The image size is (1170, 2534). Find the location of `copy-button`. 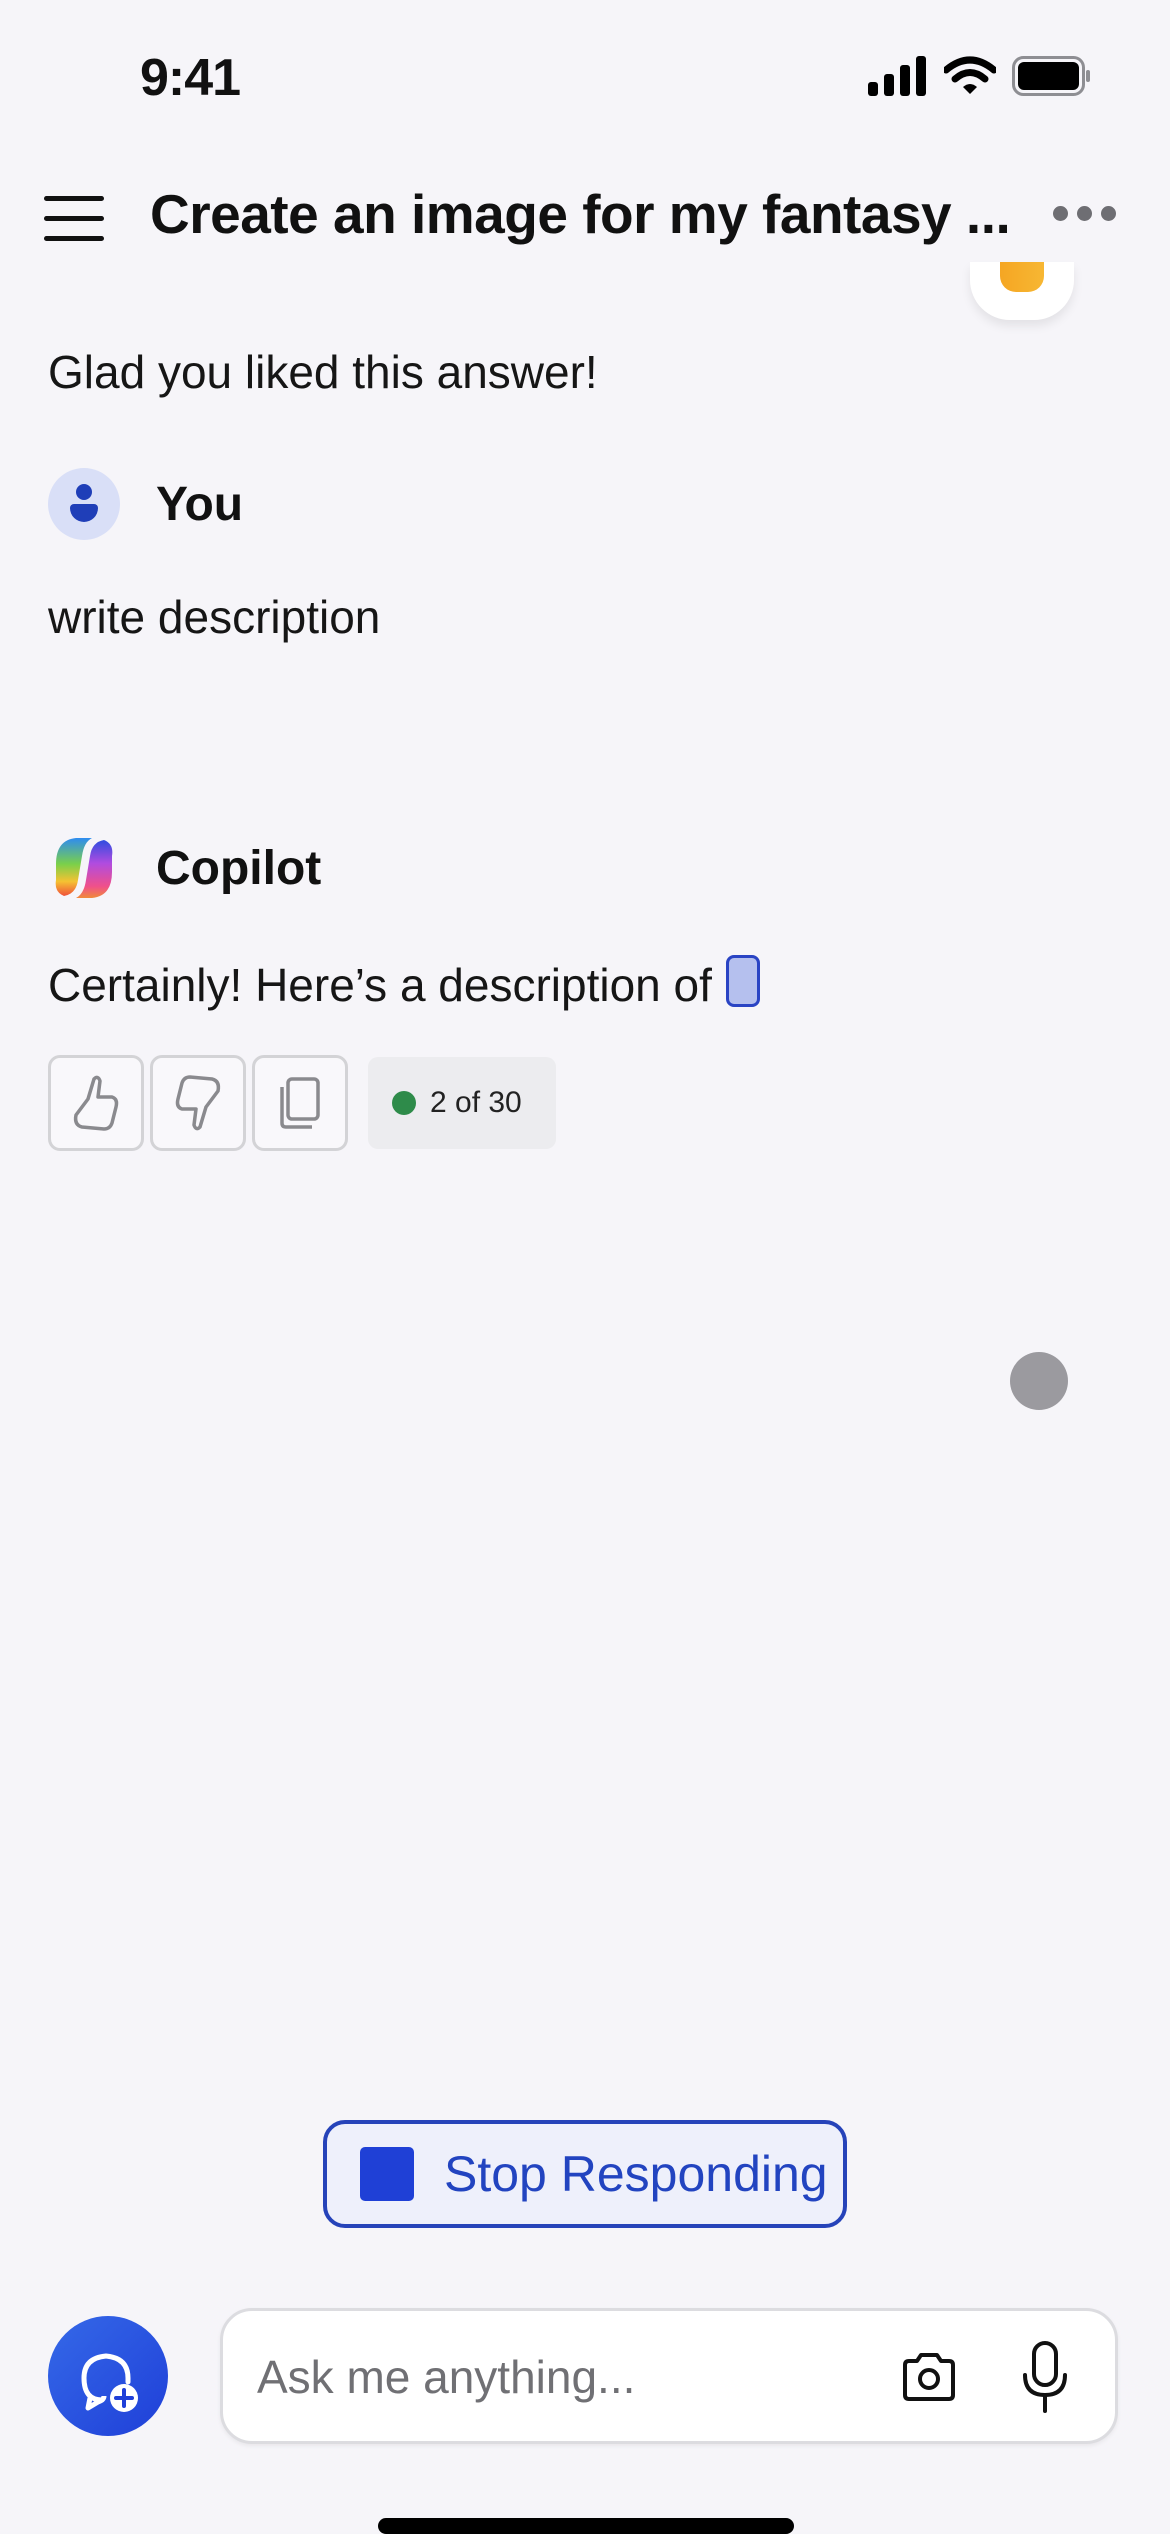

copy-button is located at coordinates (300, 1103).